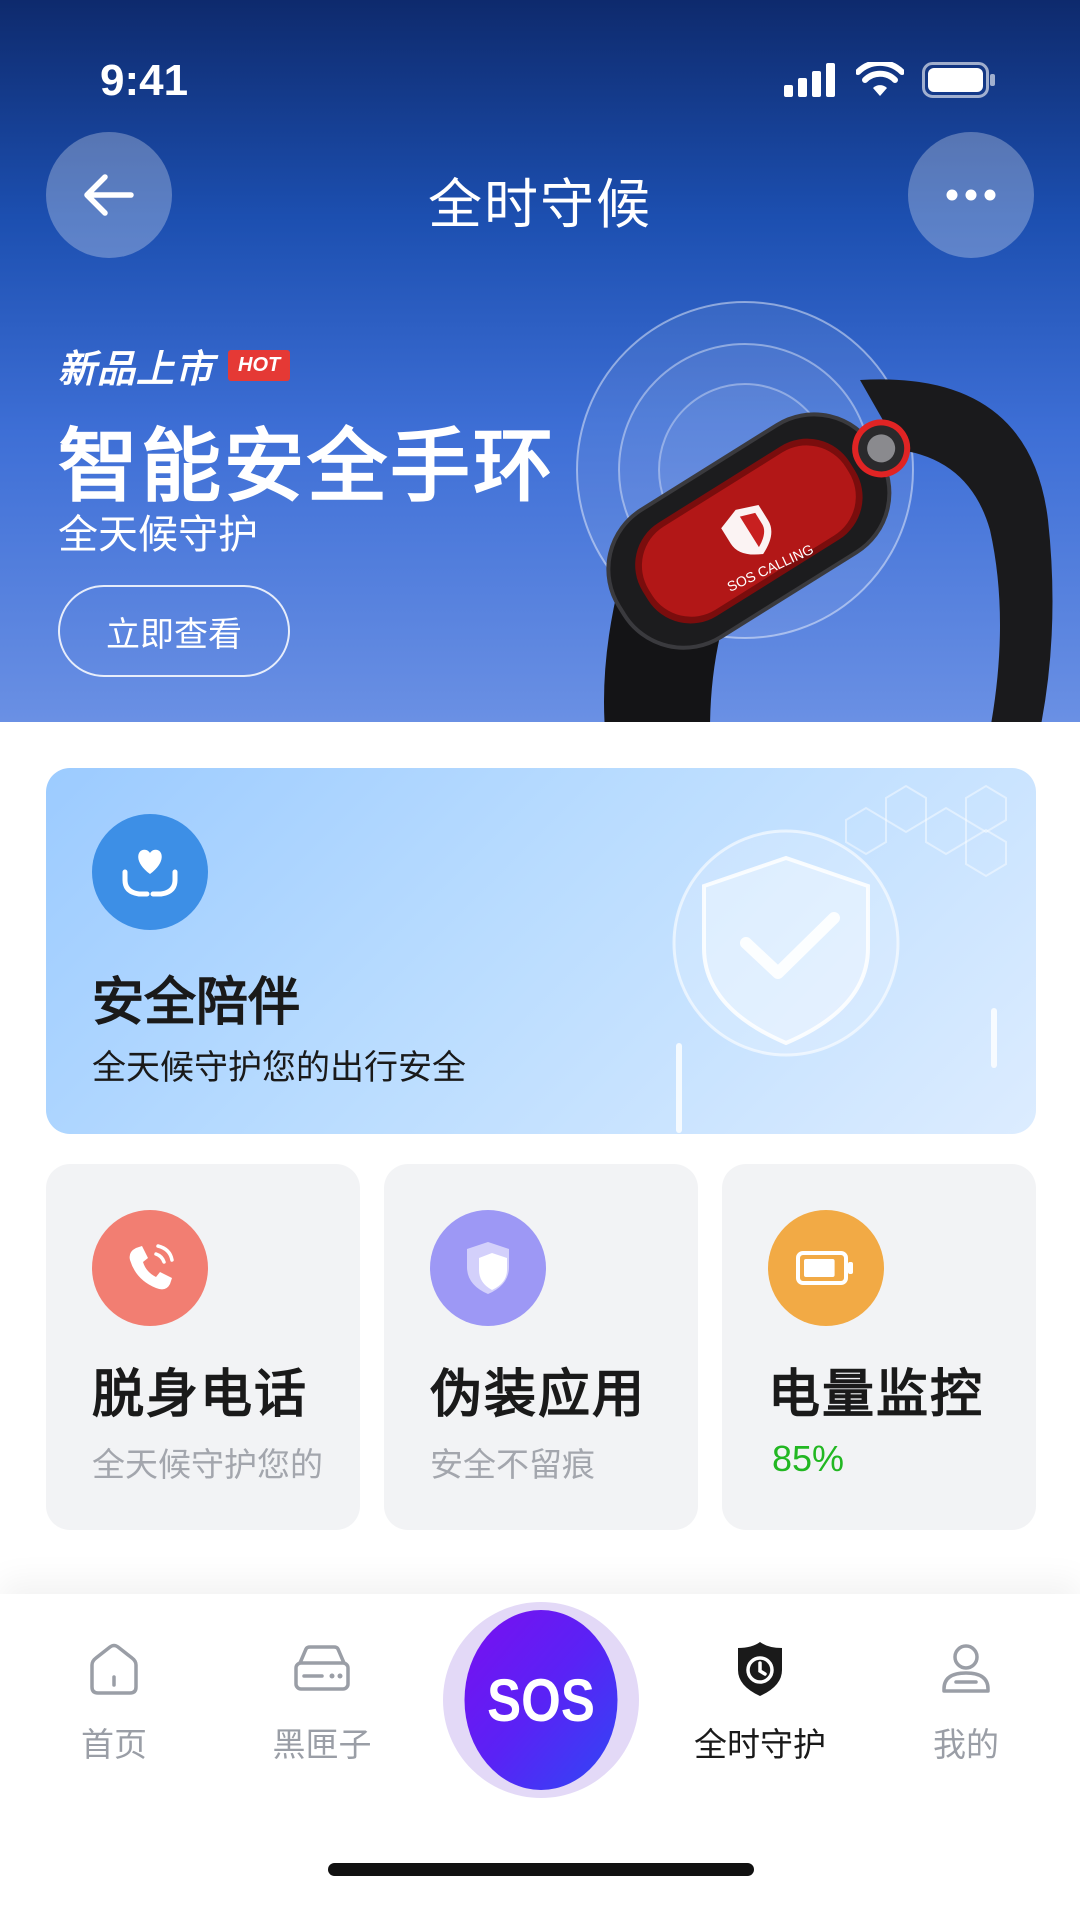 The width and height of the screenshot is (1080, 1920). What do you see at coordinates (488, 1268) in the screenshot?
I see `shield-icon` at bounding box center [488, 1268].